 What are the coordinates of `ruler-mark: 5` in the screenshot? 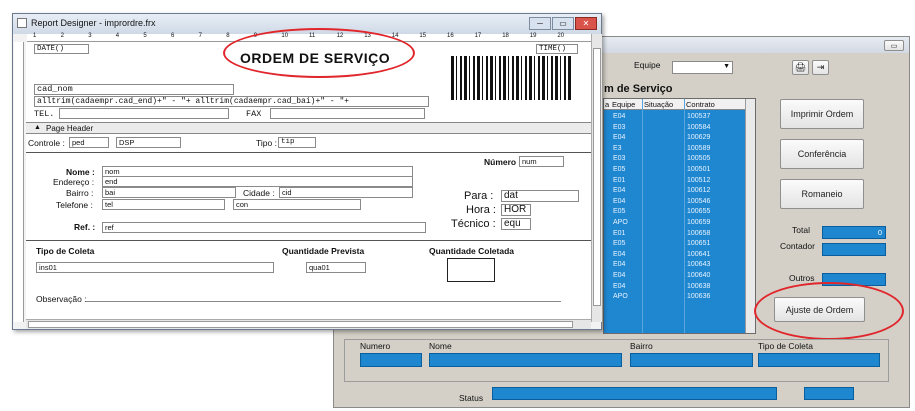 It's located at (145, 36).